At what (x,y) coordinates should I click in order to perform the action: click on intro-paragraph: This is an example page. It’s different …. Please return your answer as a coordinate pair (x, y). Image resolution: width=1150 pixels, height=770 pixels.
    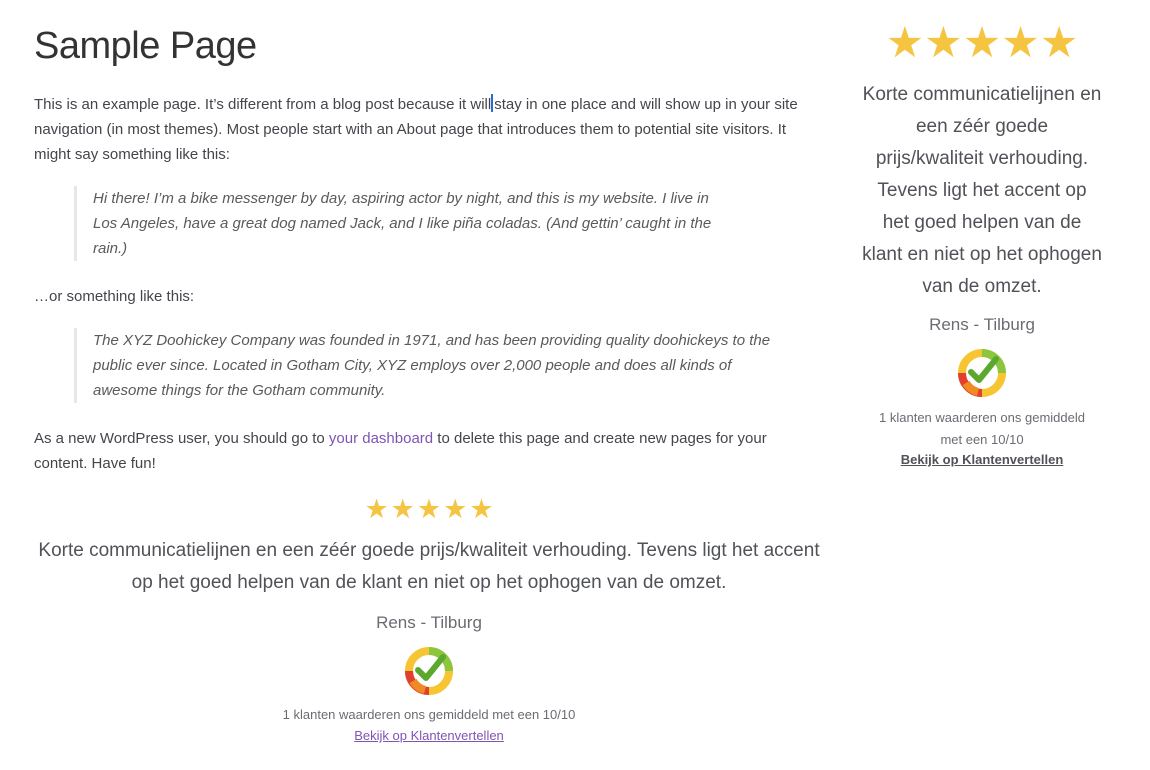
    Looking at the image, I should click on (429, 129).